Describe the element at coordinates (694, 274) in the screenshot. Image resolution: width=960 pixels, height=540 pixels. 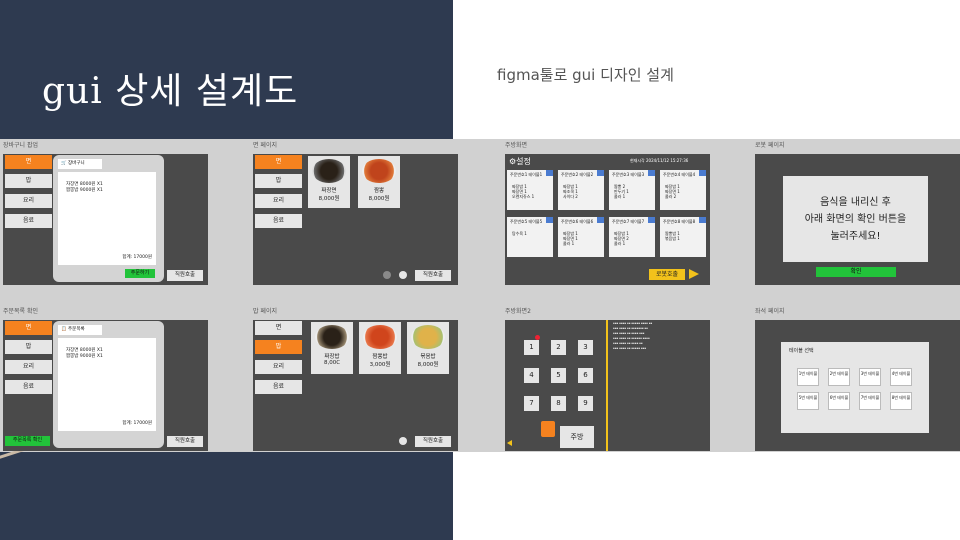
I see `play-arrow-icon` at that location.